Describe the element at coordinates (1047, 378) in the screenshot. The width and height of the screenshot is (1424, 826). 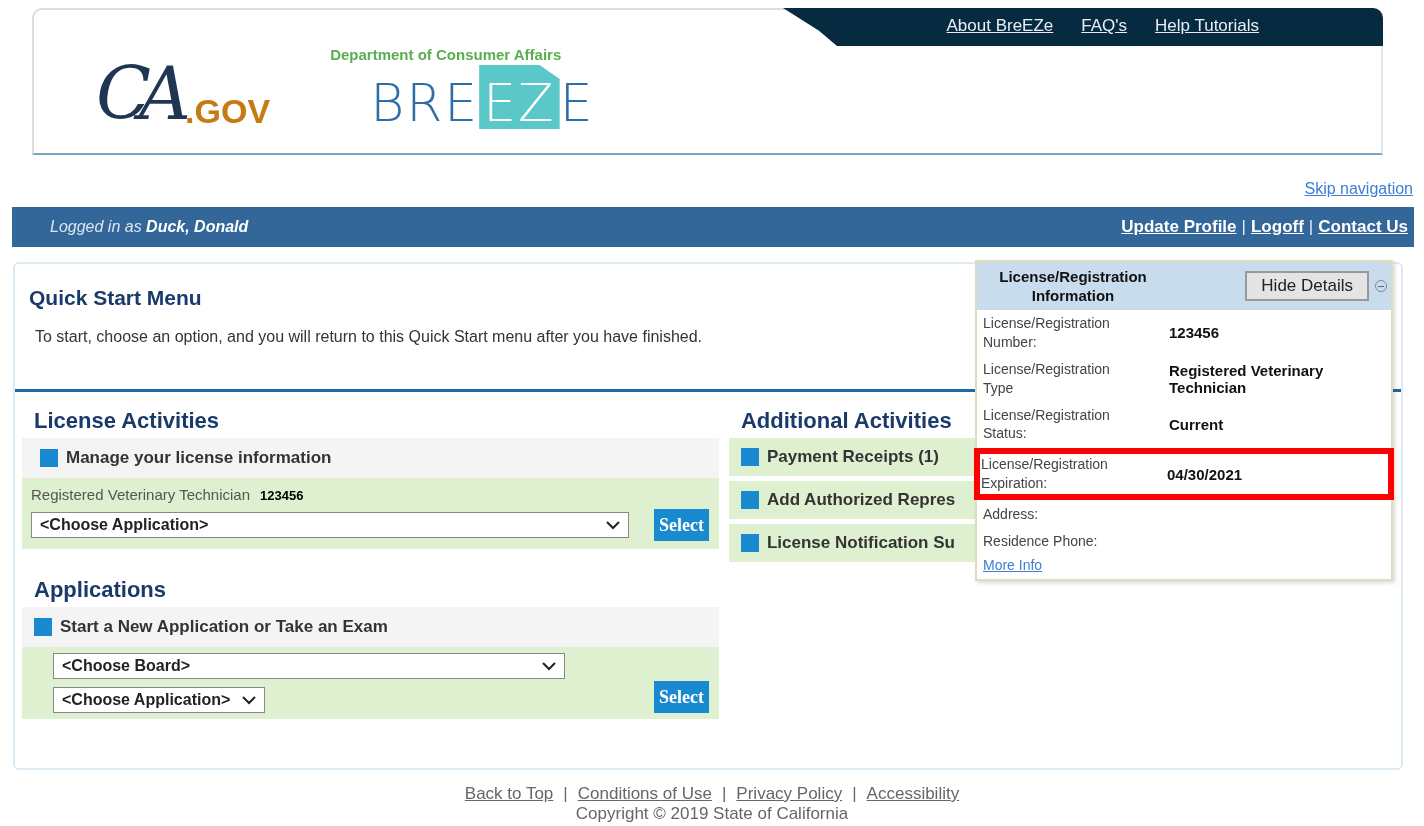
I see `detail-label: License/Registration Type` at that location.